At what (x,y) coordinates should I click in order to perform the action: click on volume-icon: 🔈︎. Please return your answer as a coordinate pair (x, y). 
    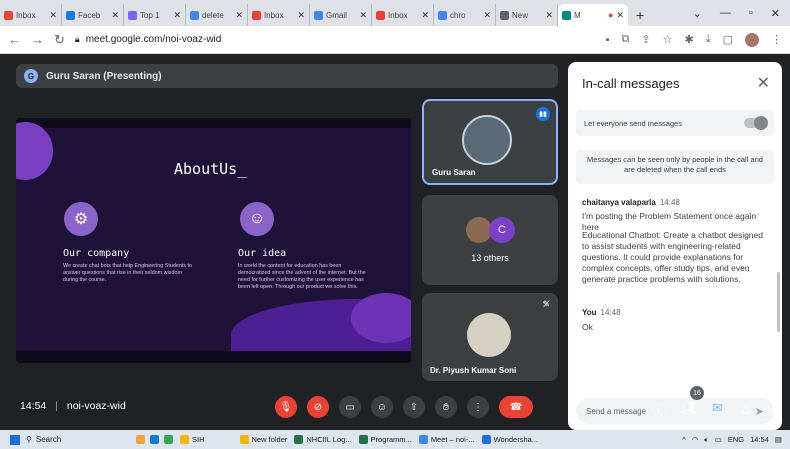
    Looking at the image, I should click on (706, 440).